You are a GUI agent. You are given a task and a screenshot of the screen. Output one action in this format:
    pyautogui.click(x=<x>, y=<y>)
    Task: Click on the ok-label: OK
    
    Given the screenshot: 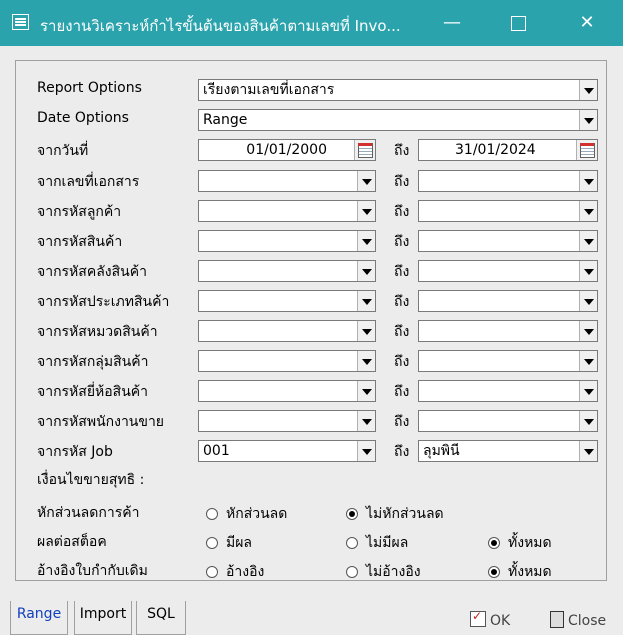 What is the action you would take?
    pyautogui.click(x=500, y=621)
    